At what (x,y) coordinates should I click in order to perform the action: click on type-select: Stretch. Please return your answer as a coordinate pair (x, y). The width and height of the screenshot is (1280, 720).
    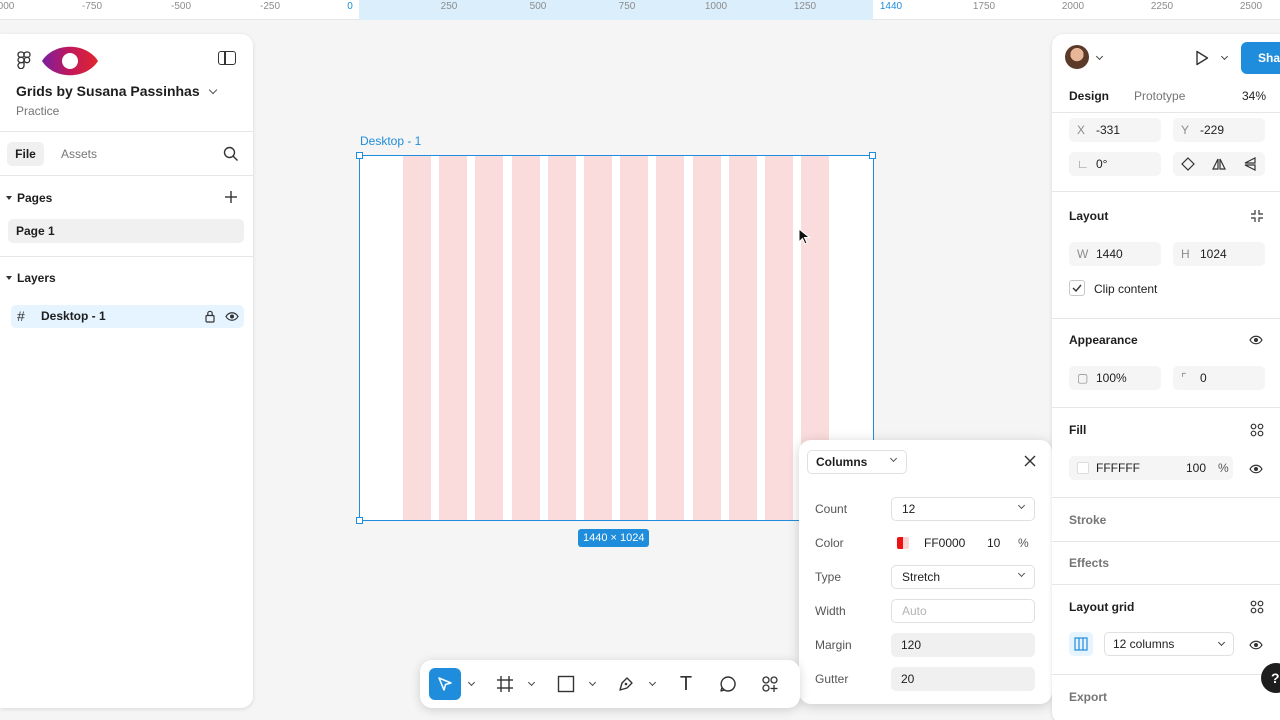
    Looking at the image, I should click on (963, 577).